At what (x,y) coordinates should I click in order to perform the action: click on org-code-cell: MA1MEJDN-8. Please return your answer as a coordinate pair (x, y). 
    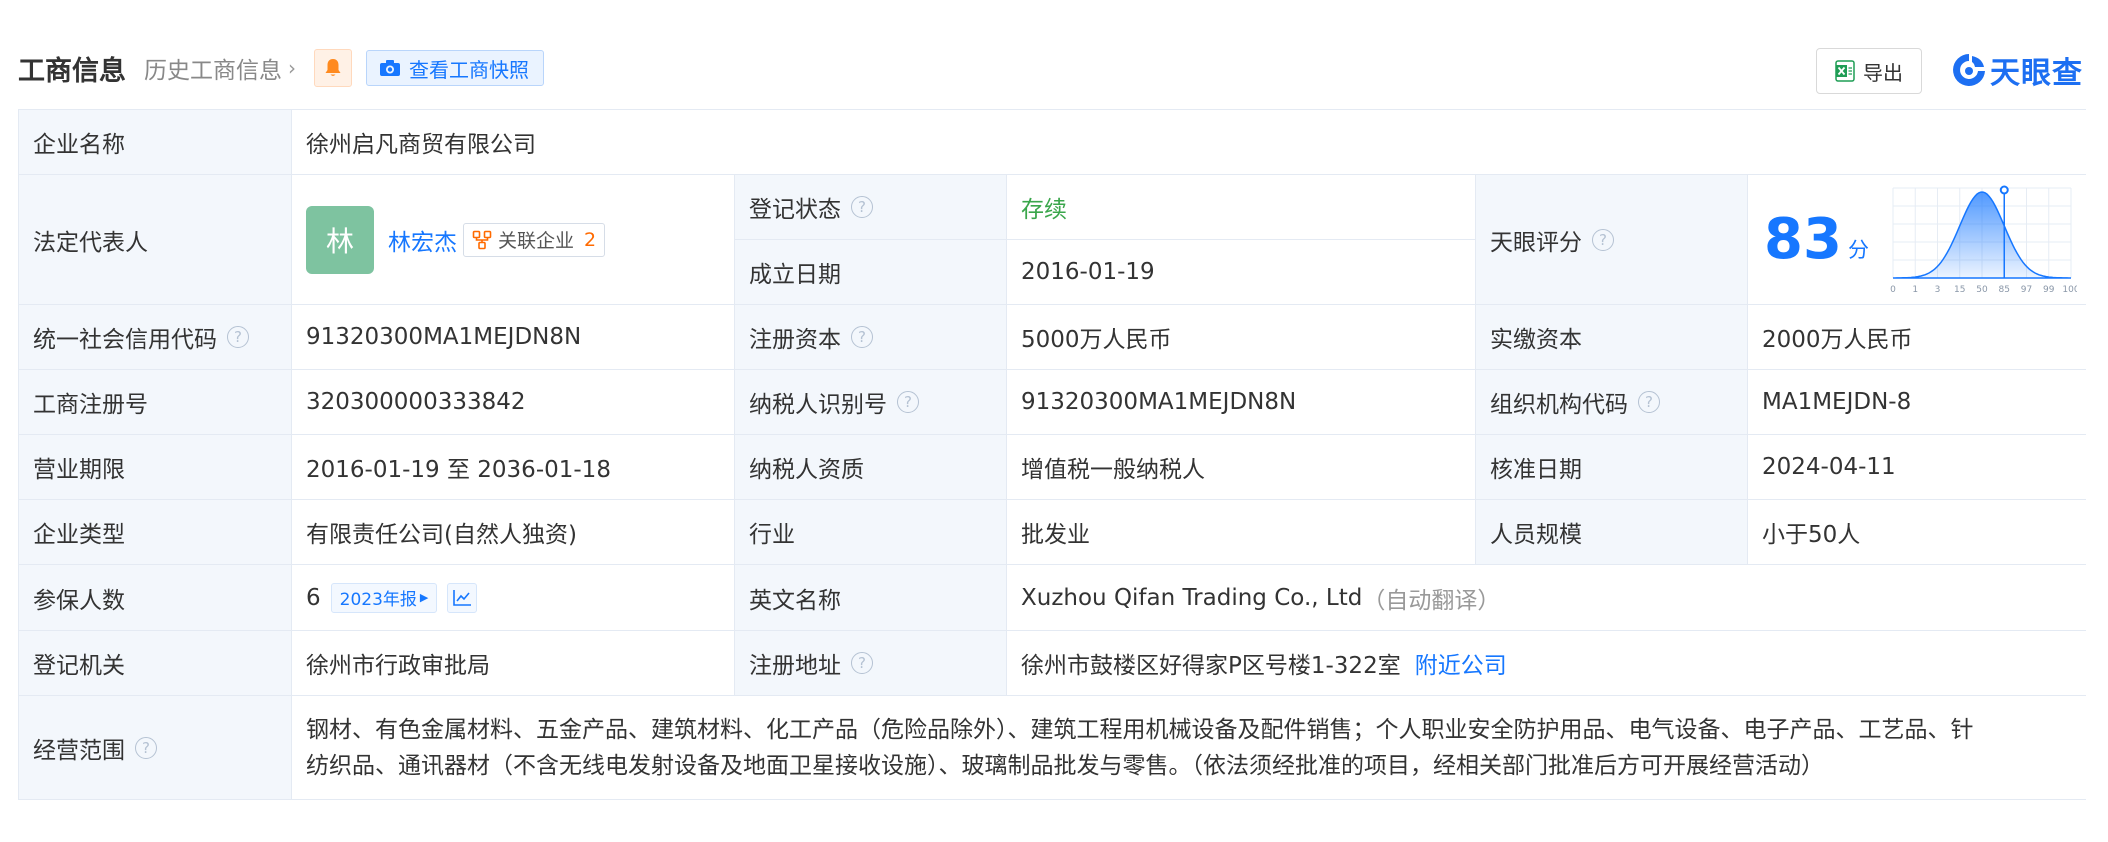
    Looking at the image, I should click on (1917, 402).